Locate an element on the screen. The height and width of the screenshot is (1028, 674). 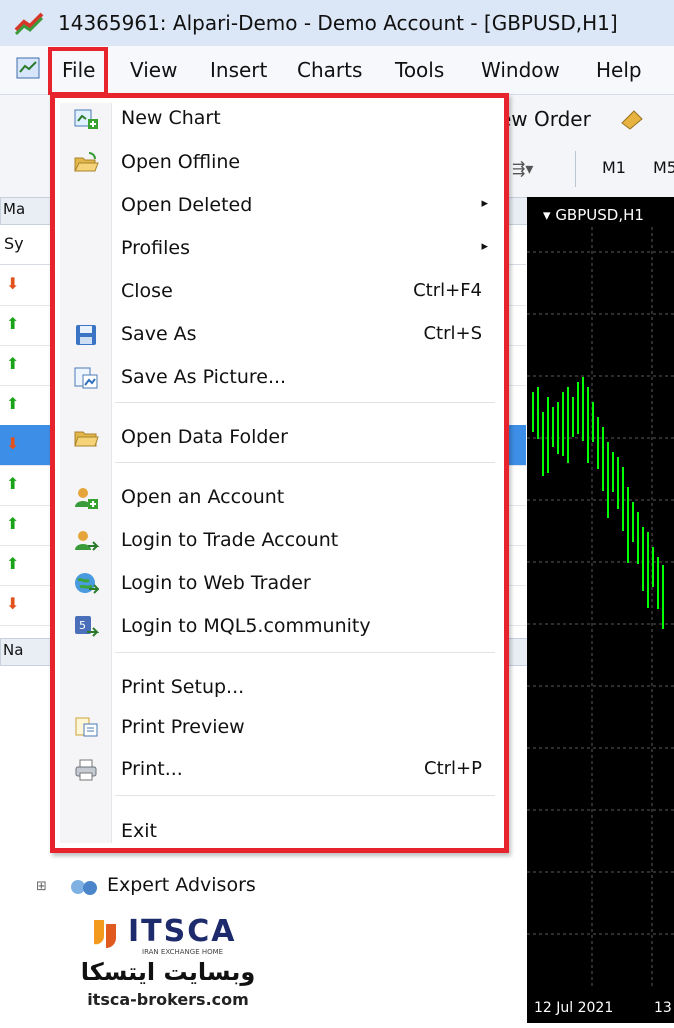
menu-item-print: Print... Ctrl+P is located at coordinates (280, 770).